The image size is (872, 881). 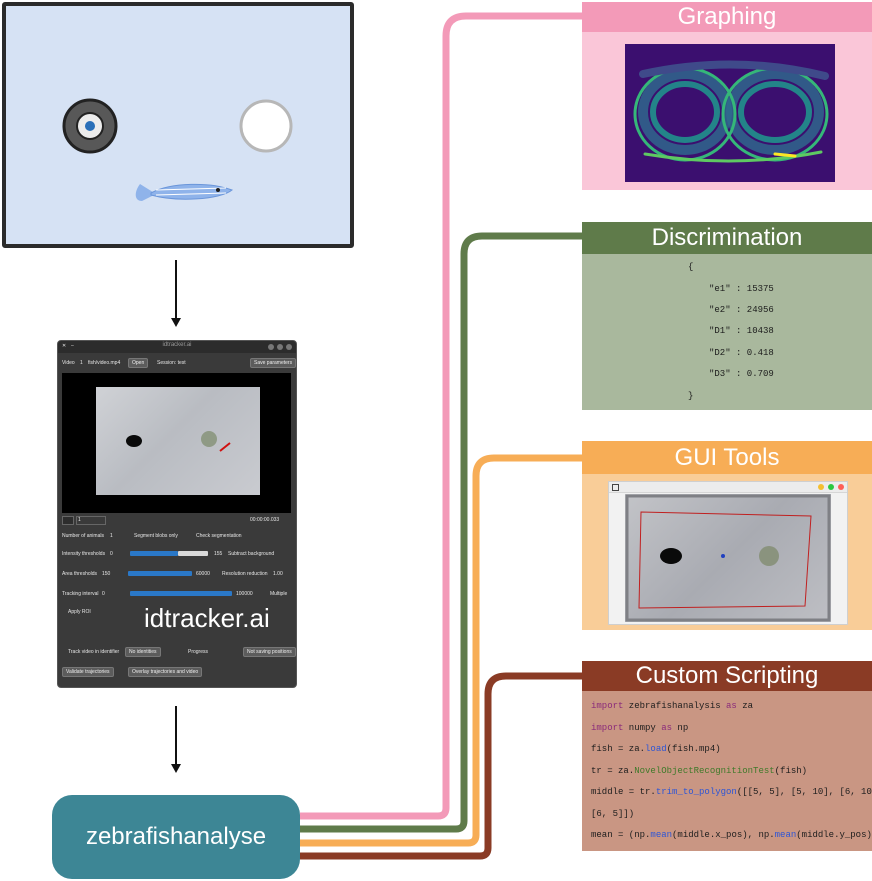 What do you see at coordinates (741, 289) in the screenshot?
I see `json-line-e1: "e1" : 15375` at bounding box center [741, 289].